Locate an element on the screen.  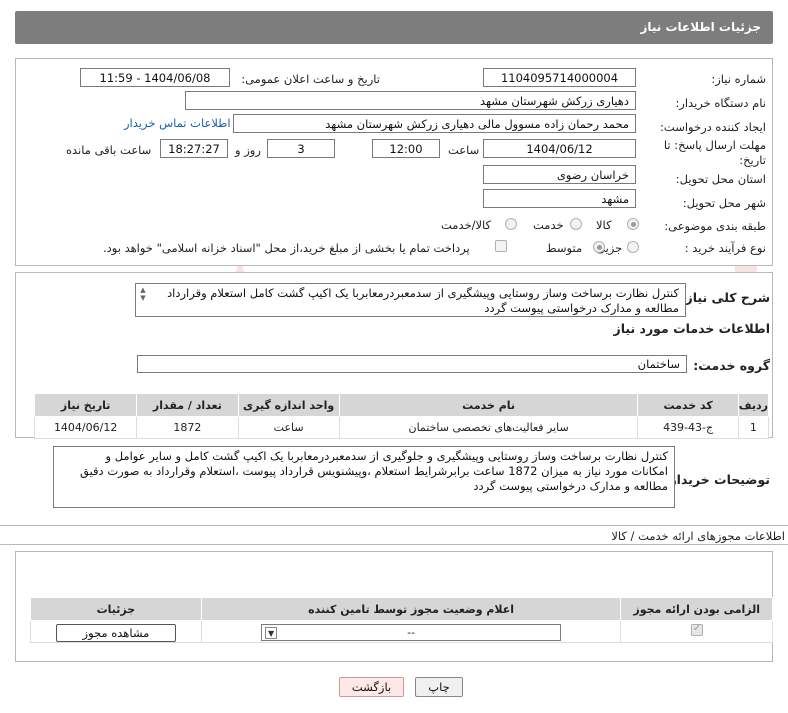
col-permit-status: اعلام وضعیت مجوز توسط تامین کننده is located at coordinates (411, 609).